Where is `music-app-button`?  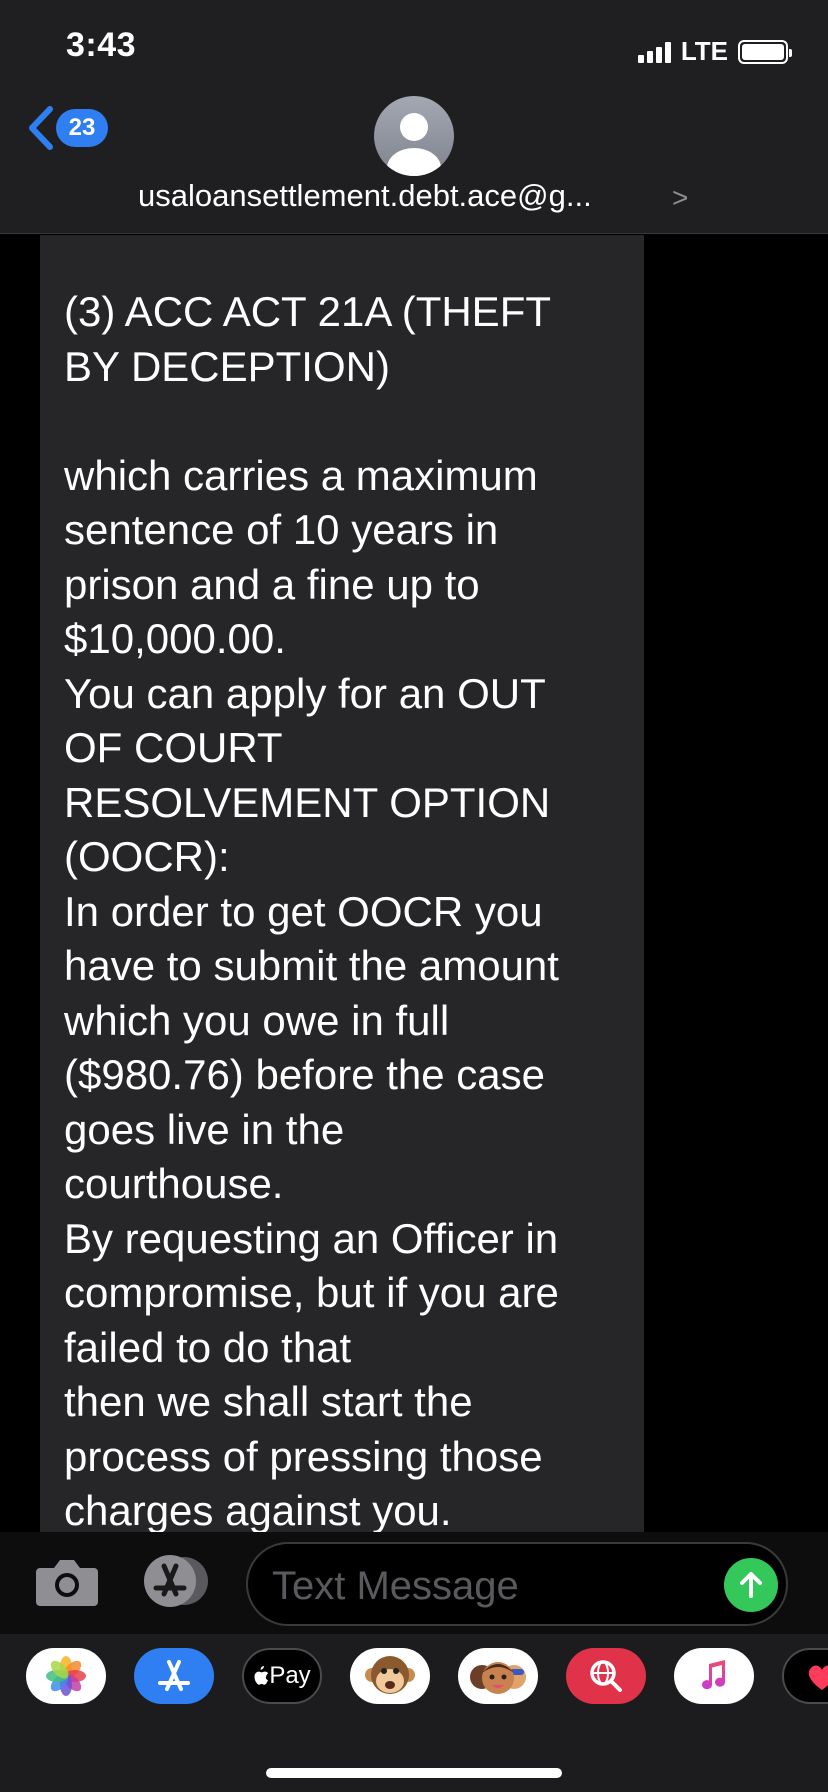
music-app-button is located at coordinates (714, 1676).